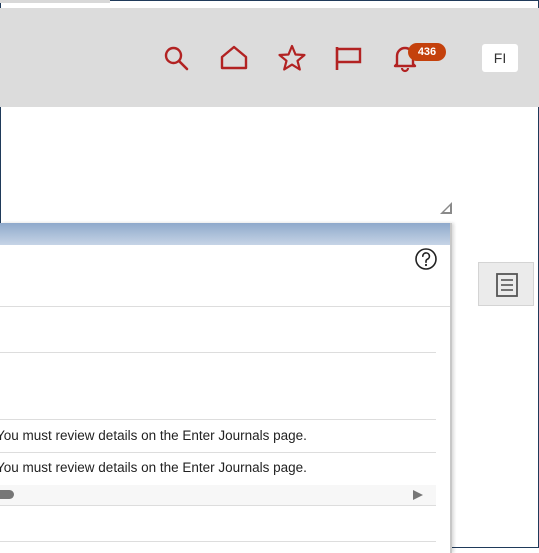 This screenshot has height=553, width=539. Describe the element at coordinates (426, 259) in the screenshot. I see `help-icon` at that location.